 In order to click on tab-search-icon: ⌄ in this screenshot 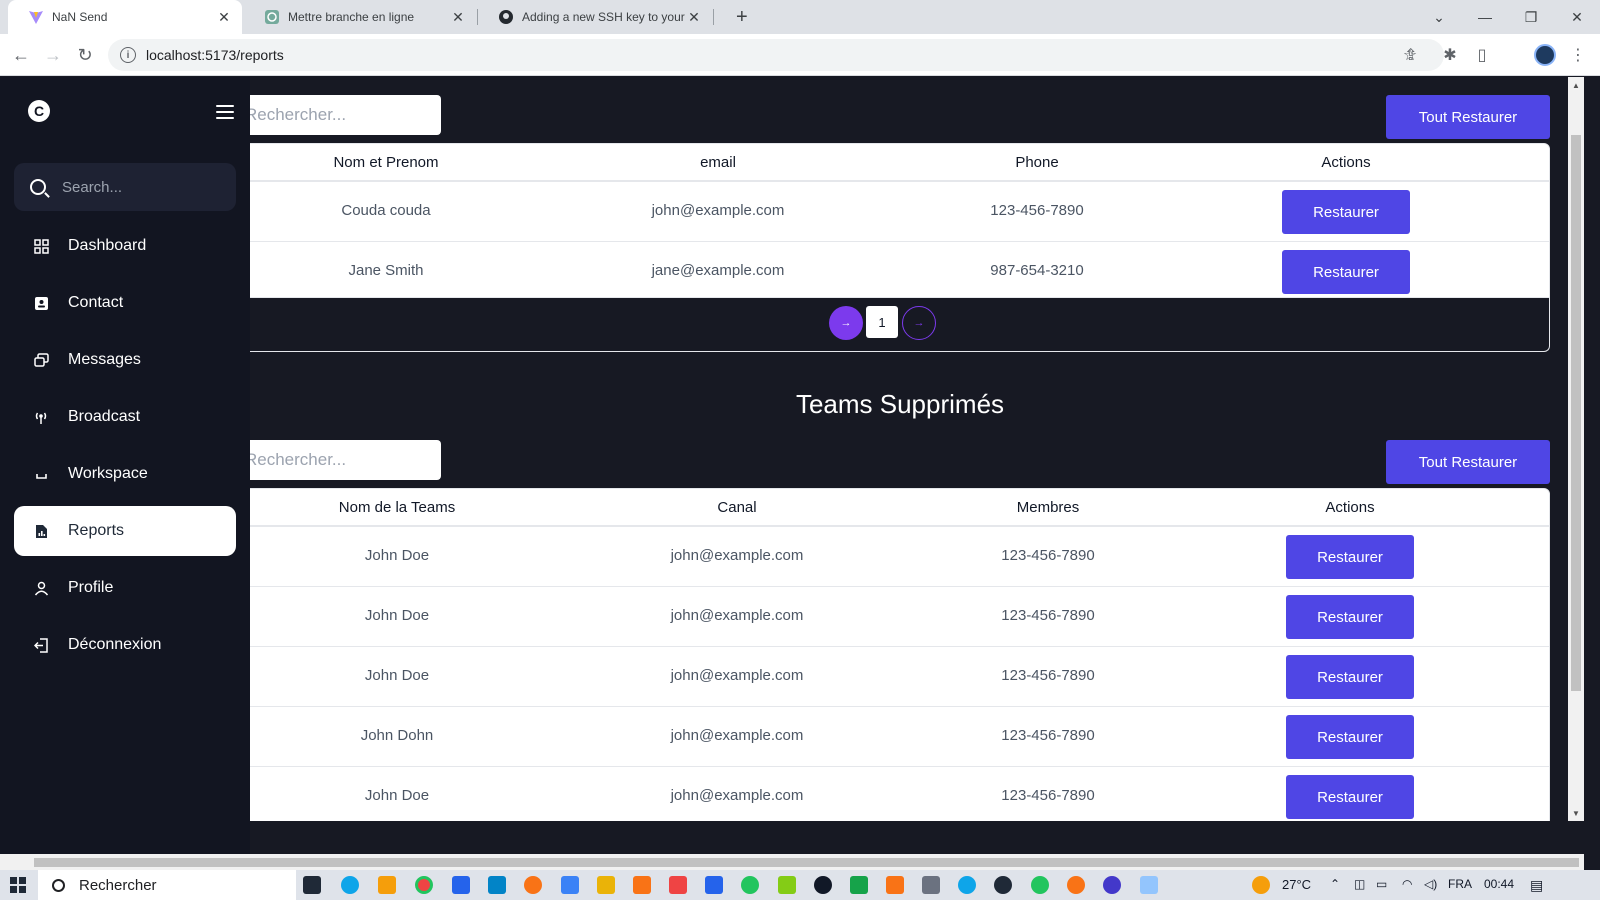, I will do `click(1439, 17)`.